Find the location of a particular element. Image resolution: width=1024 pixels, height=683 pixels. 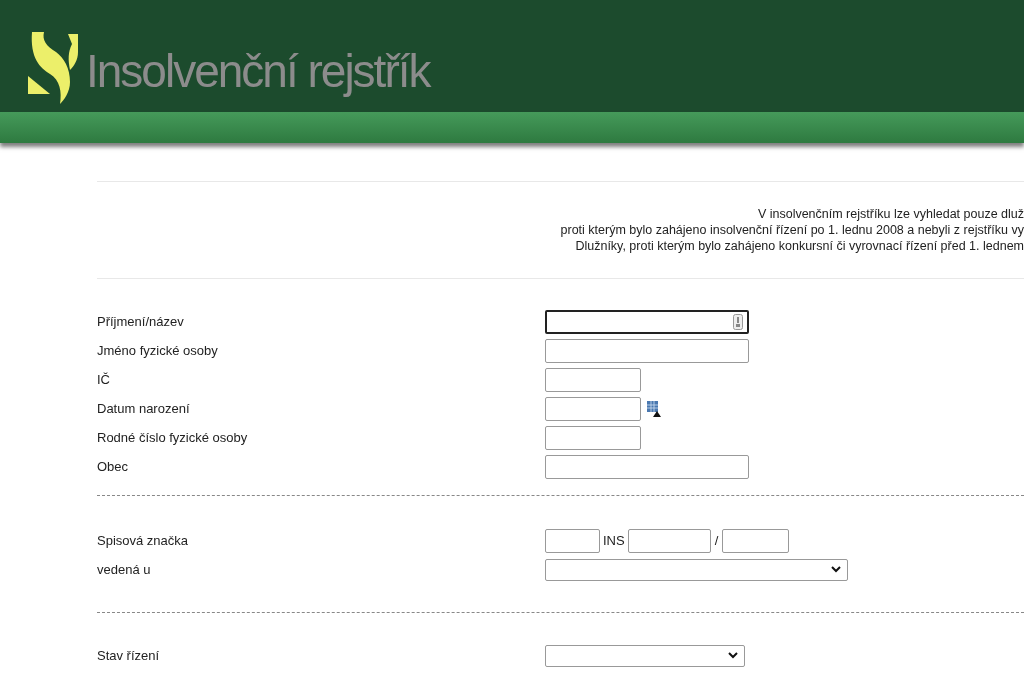

field-label: IČ is located at coordinates (104, 379).